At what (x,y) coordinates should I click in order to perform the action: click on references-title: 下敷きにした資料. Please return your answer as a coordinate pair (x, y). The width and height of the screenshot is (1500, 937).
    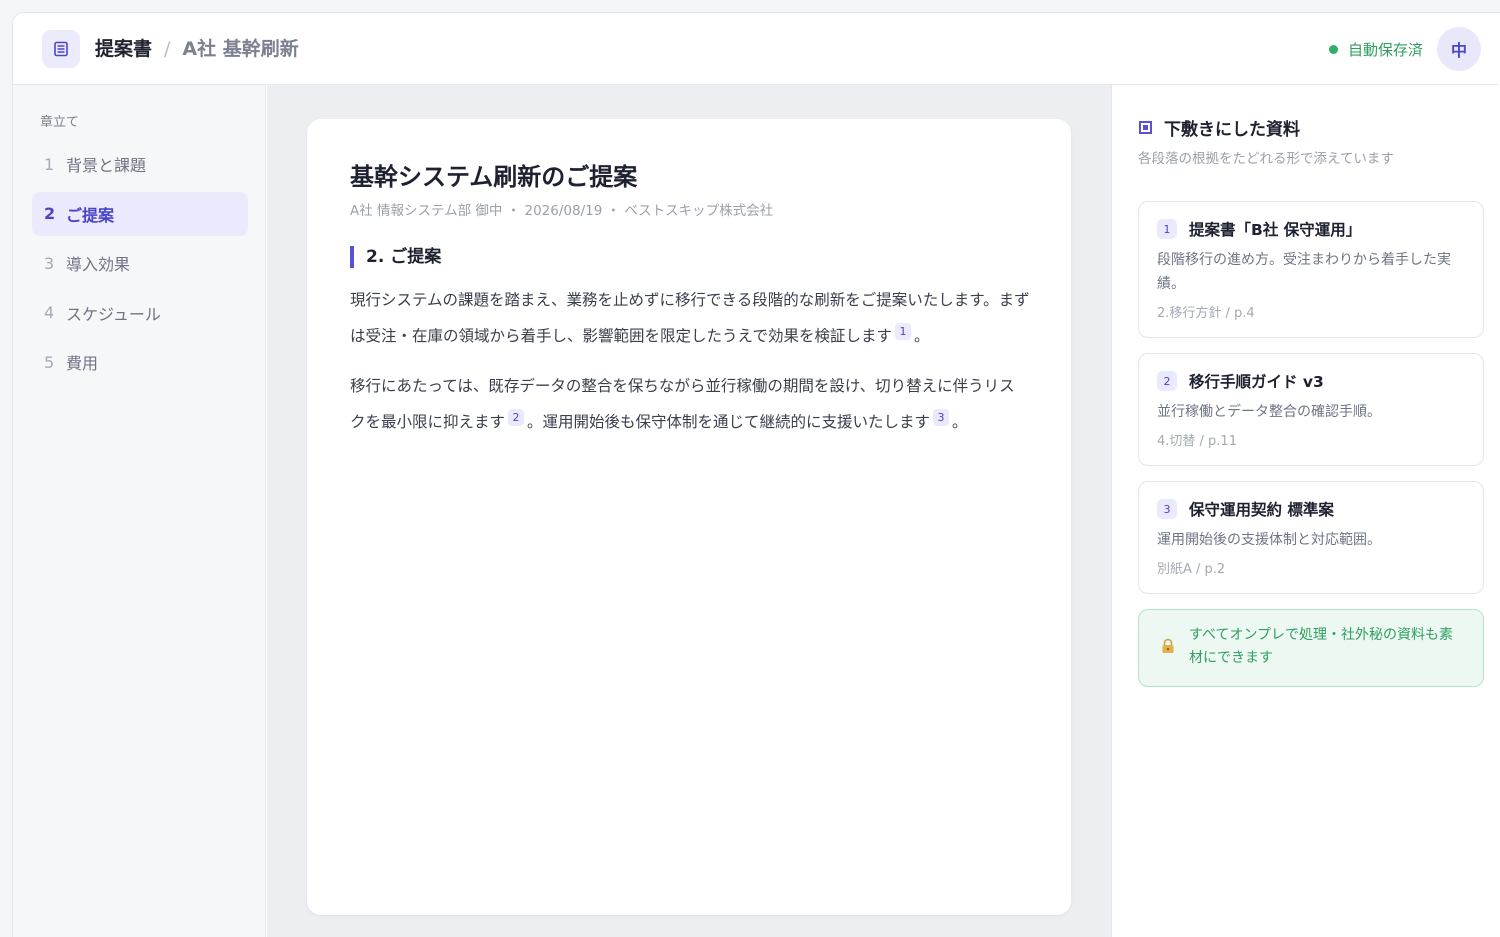
    Looking at the image, I should click on (1232, 130).